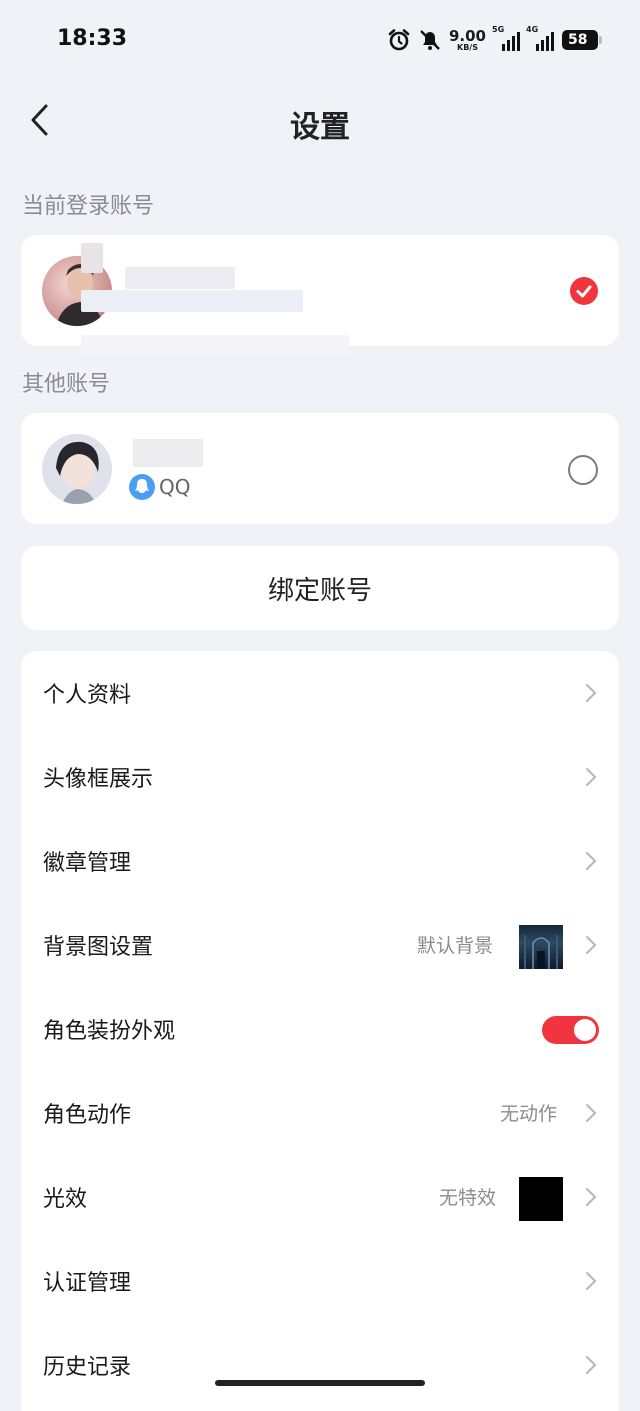 The width and height of the screenshot is (640, 1411). What do you see at coordinates (65, 1199) in the screenshot?
I see `menu-item-label: 光效` at bounding box center [65, 1199].